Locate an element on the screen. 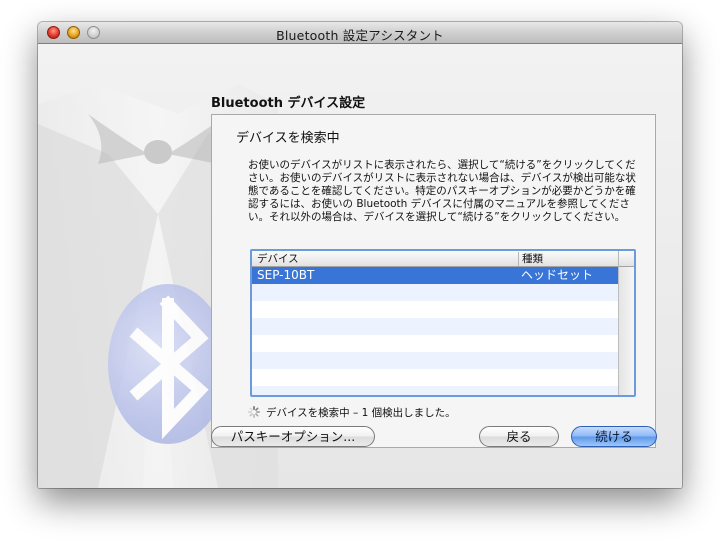  panel-title: デバイスを検索中 is located at coordinates (288, 138).